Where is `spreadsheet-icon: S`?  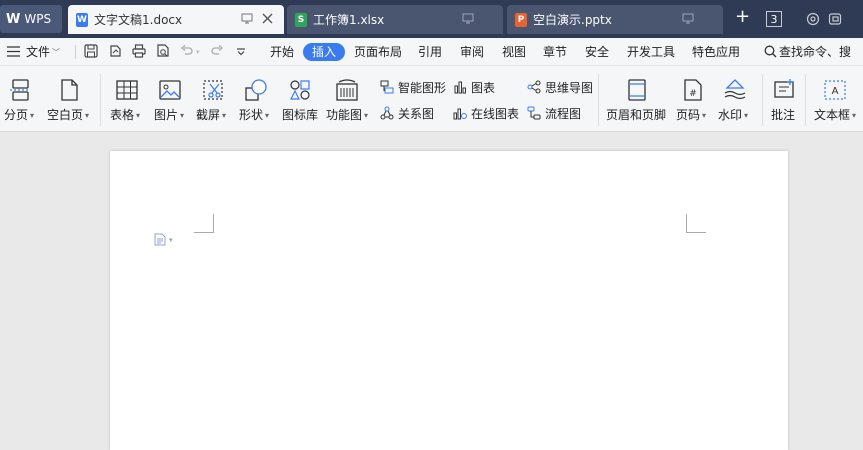
spreadsheet-icon: S is located at coordinates (301, 19).